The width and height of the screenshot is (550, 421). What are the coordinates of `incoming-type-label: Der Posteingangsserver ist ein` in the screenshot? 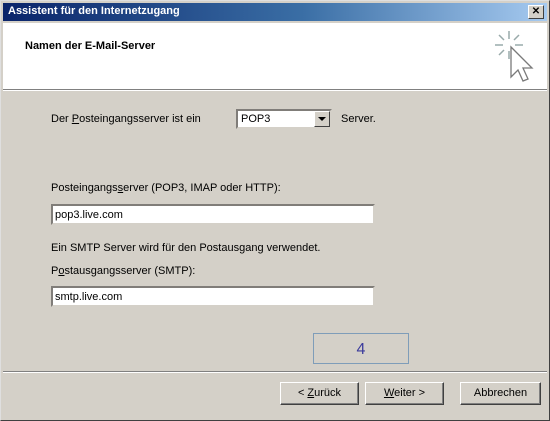 It's located at (126, 119).